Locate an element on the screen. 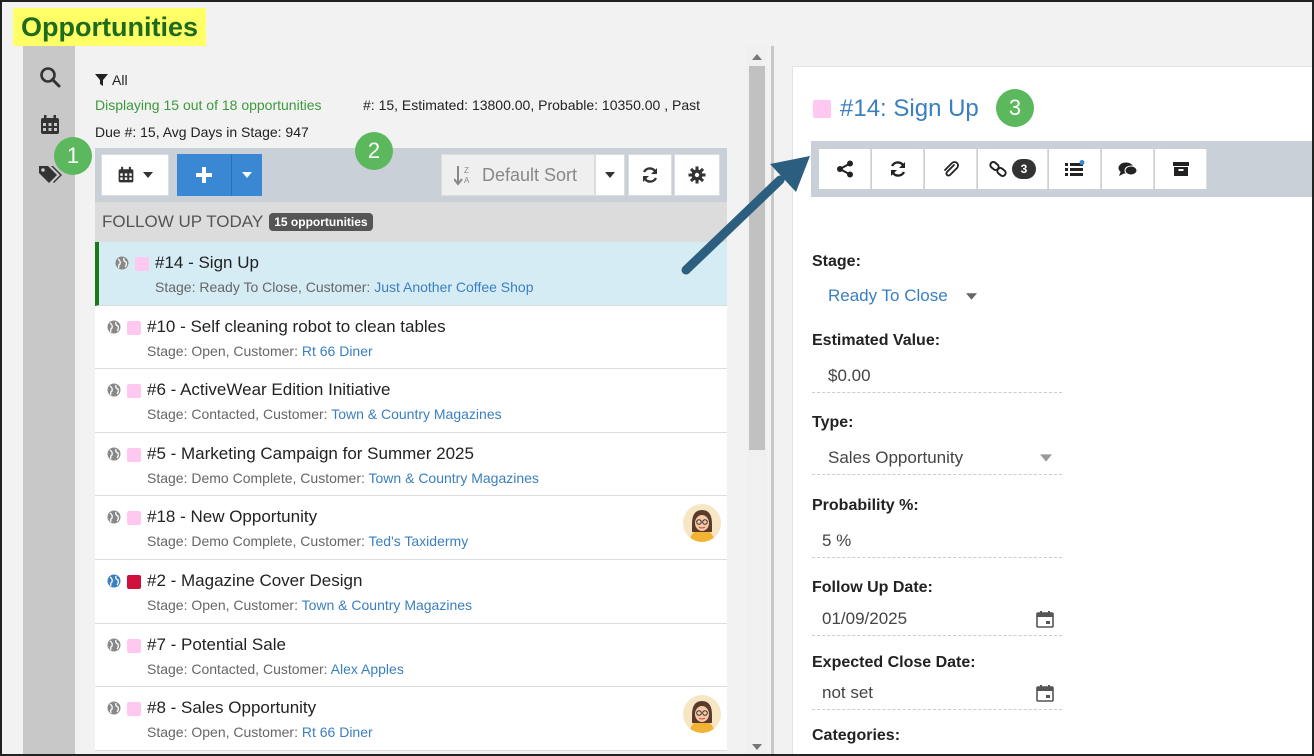 The image size is (1314, 756). type-select: Sales Opportunity is located at coordinates (937, 458).